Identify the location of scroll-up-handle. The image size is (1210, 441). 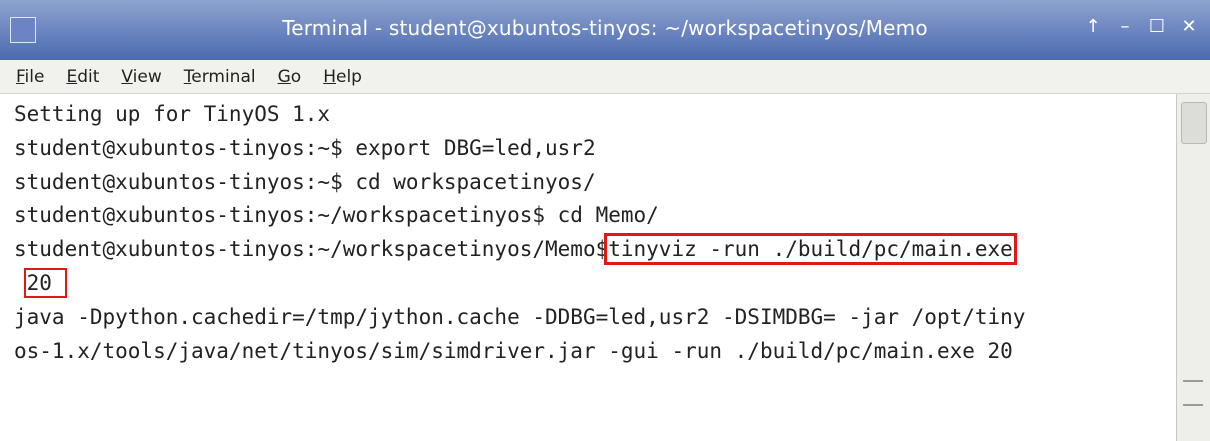
(1194, 123).